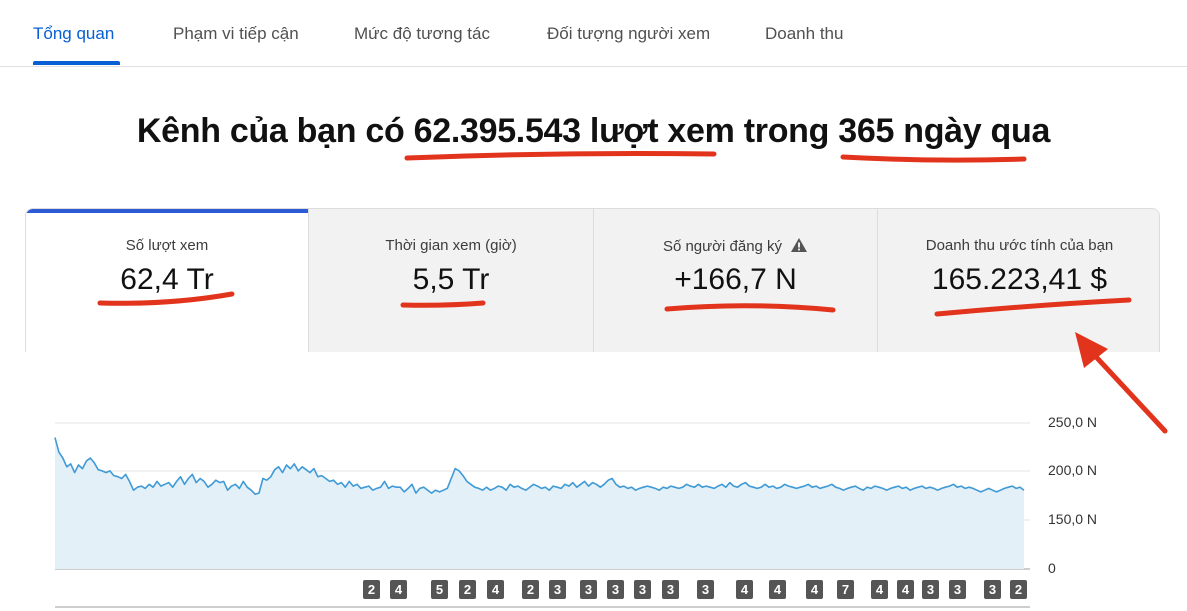 This screenshot has height=611, width=1187. Describe the element at coordinates (944, 131) in the screenshot. I see `headline-period: 365 ngày qua` at that location.